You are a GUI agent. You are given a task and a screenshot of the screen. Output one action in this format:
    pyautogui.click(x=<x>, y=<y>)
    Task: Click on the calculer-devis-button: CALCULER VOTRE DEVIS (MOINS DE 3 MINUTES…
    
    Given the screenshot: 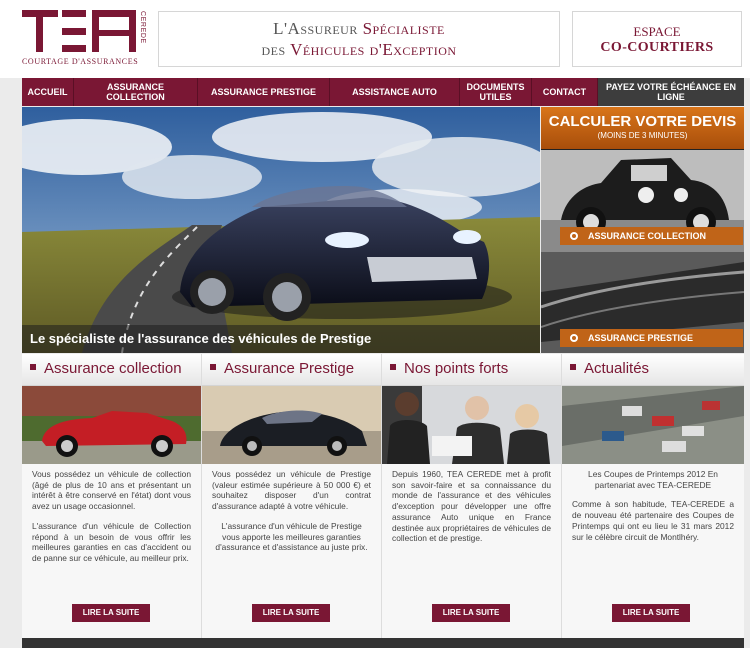 What is the action you would take?
    pyautogui.click(x=642, y=128)
    